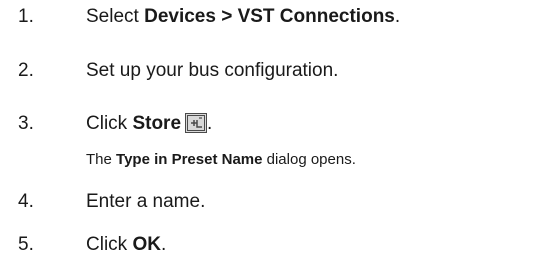 This screenshot has height=268, width=552. I want to click on store-preset-icon, so click(196, 123).